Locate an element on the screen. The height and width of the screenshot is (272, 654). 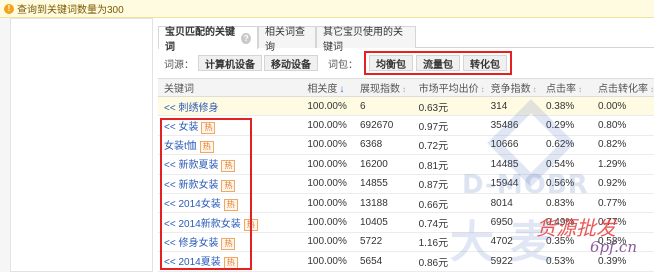
avg-bid-cell: 0.97元 is located at coordinates (448, 125).